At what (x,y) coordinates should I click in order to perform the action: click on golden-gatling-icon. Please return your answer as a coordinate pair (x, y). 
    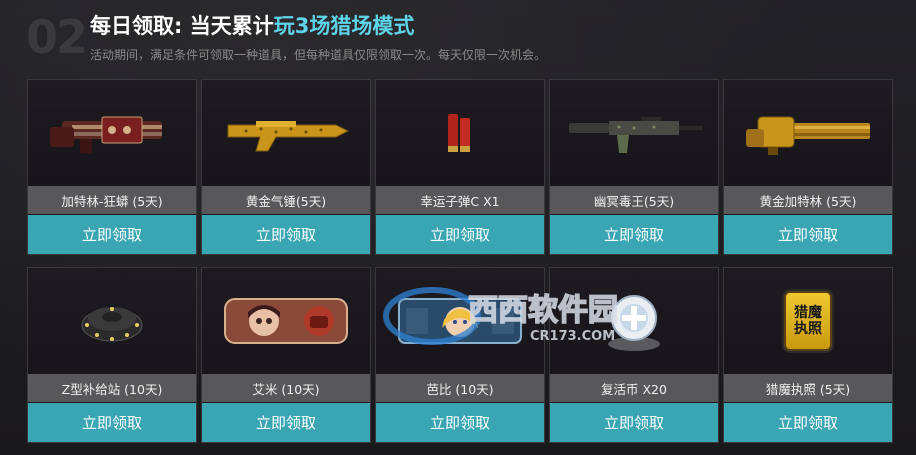
    Looking at the image, I should click on (808, 133).